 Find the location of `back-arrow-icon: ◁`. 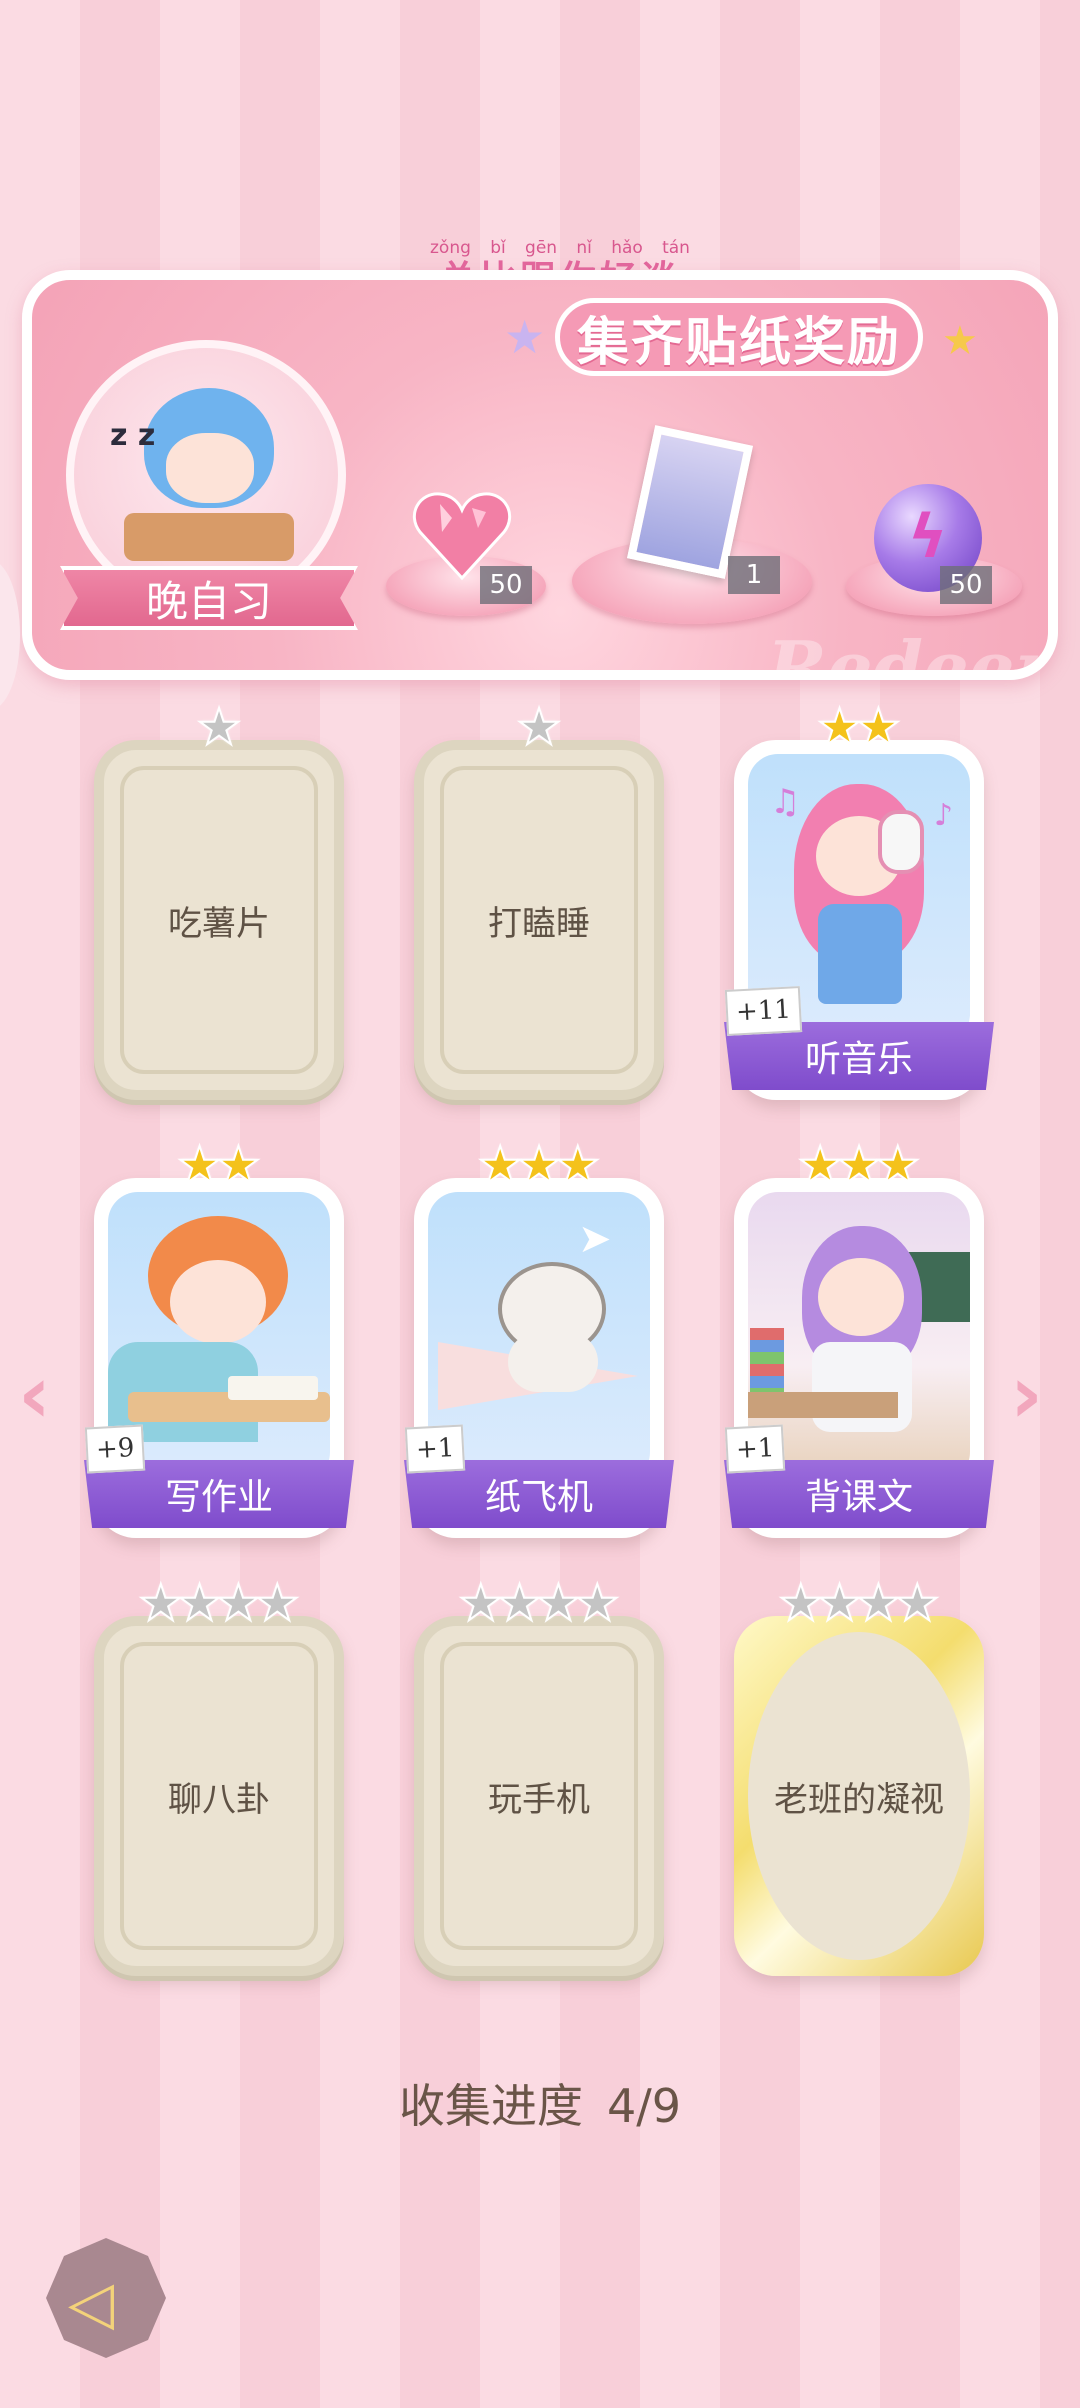

back-arrow-icon: ◁ is located at coordinates (91, 2303).